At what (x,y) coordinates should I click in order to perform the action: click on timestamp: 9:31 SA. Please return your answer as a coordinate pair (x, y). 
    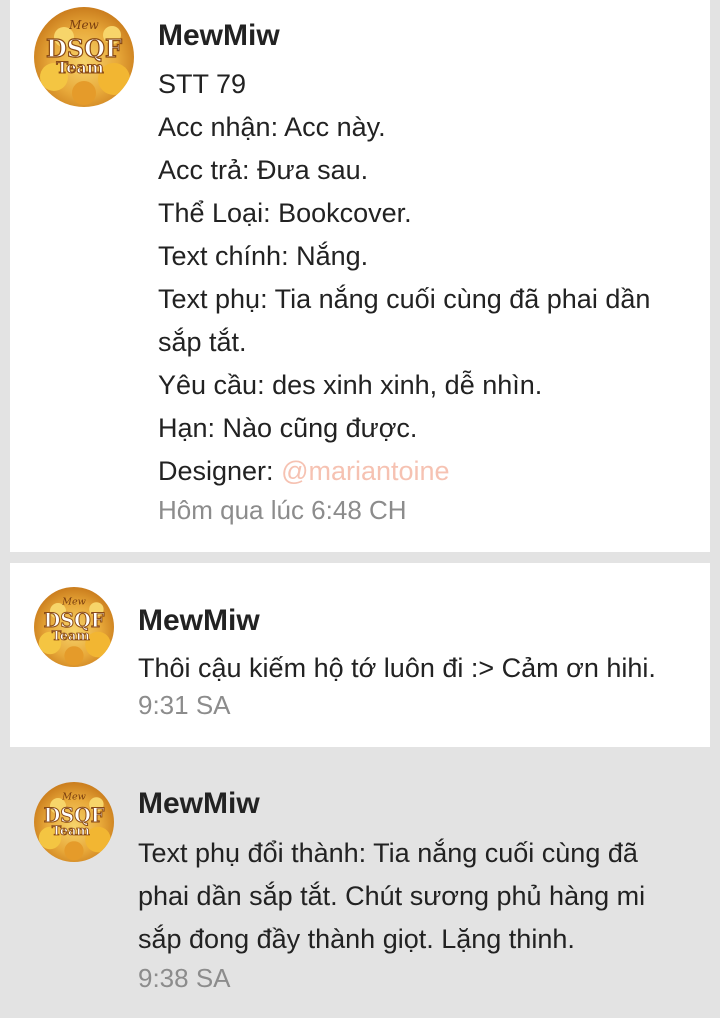
    Looking at the image, I should click on (184, 705).